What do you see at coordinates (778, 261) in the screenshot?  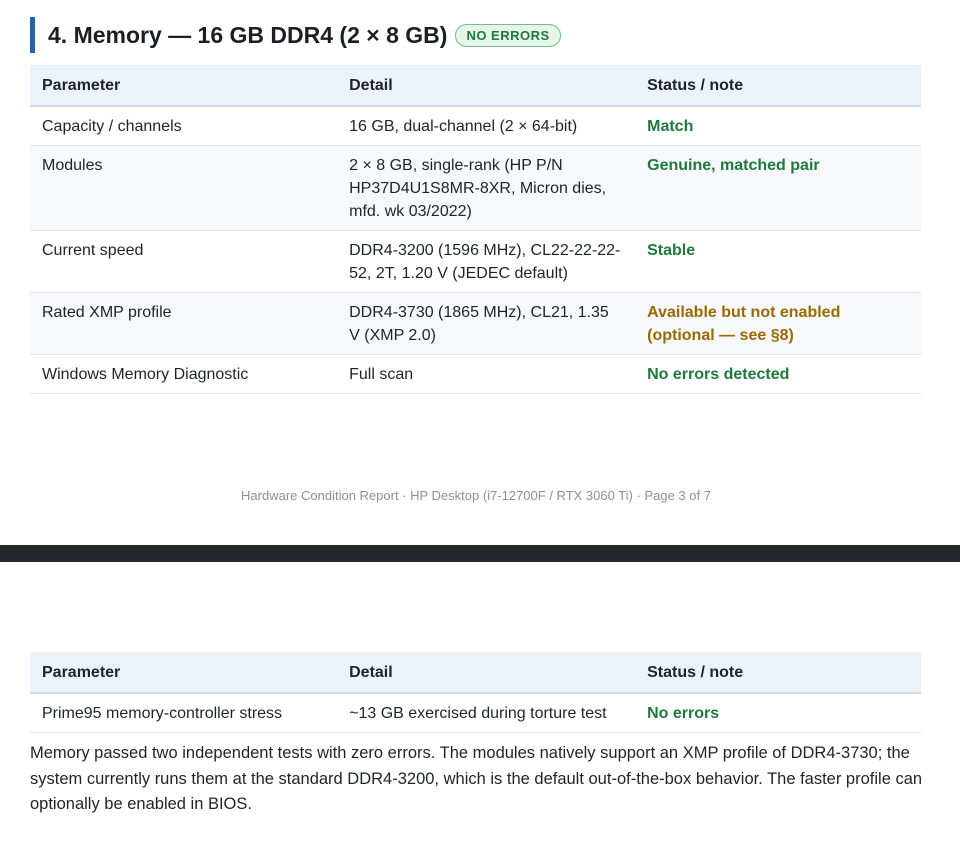 I see `status-cell: Stable` at bounding box center [778, 261].